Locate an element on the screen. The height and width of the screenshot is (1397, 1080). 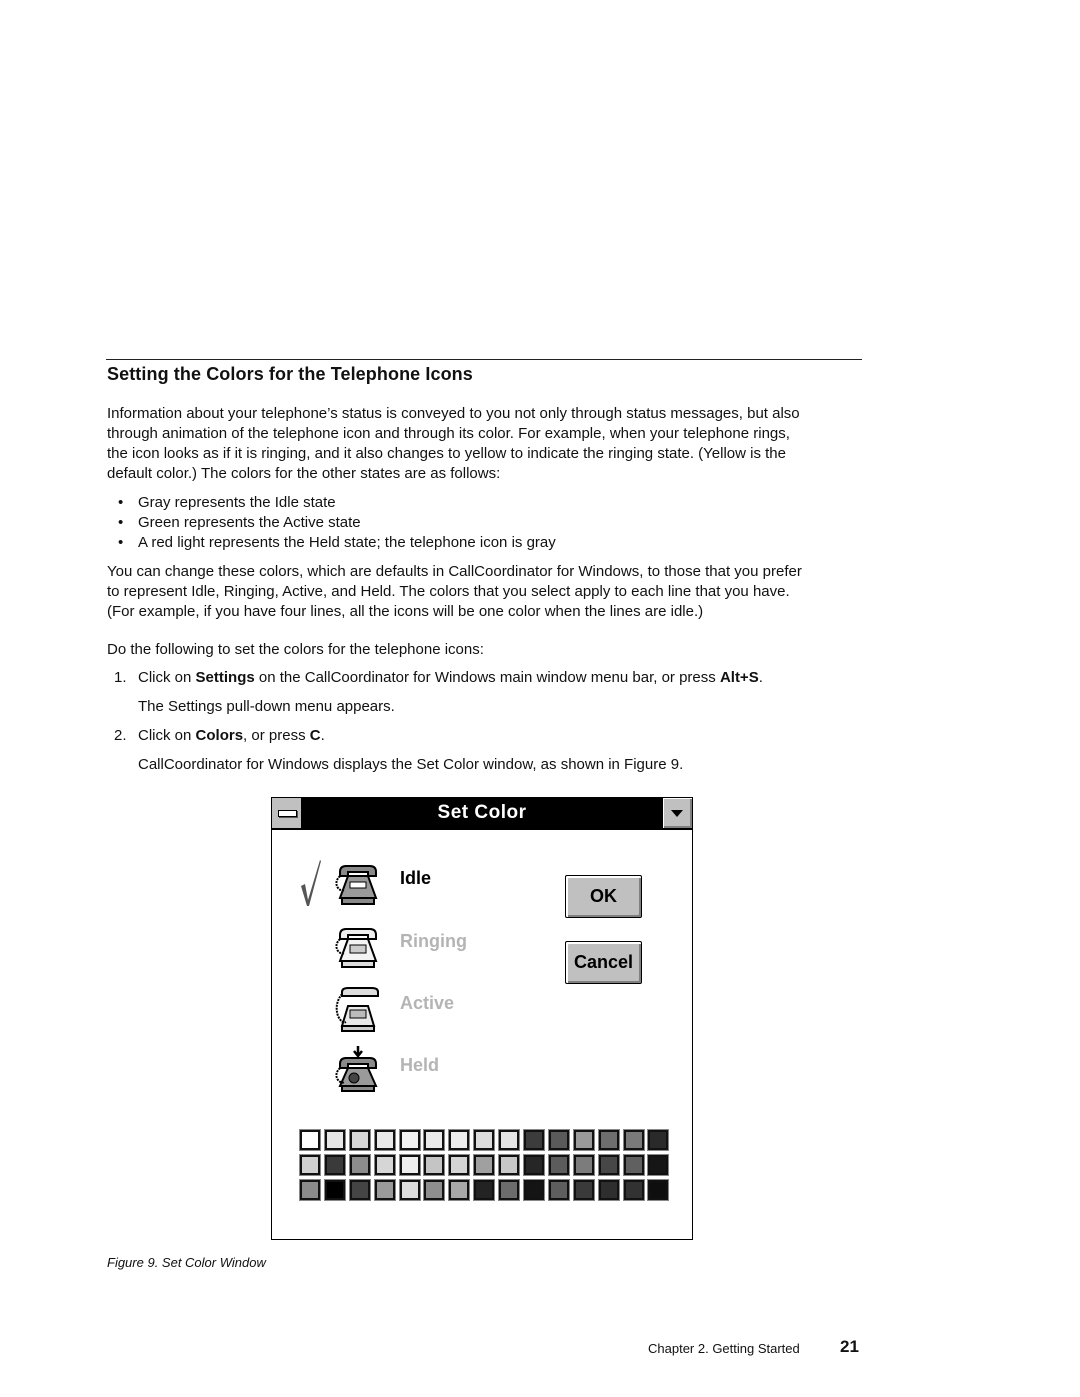
shortcut-key: Alt+S is located at coordinates (739, 677).